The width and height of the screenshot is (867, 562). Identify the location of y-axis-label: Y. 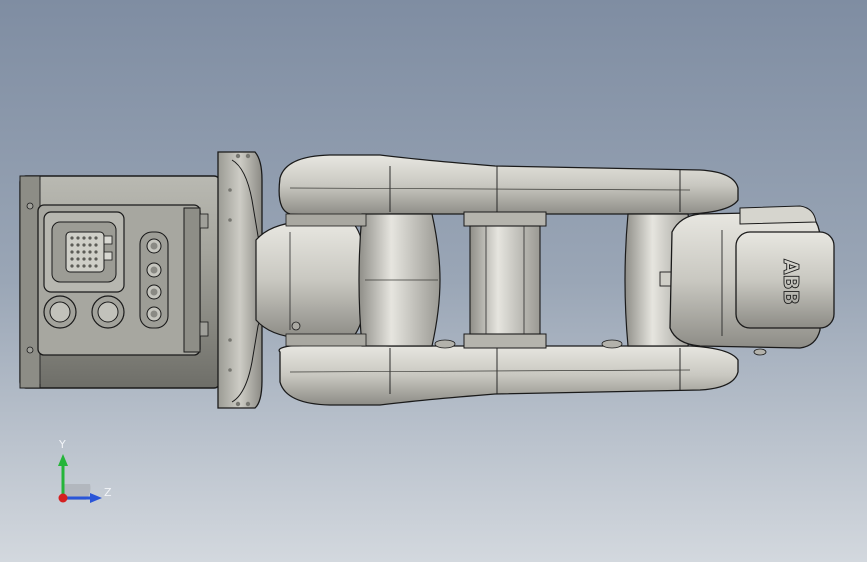
(62, 444).